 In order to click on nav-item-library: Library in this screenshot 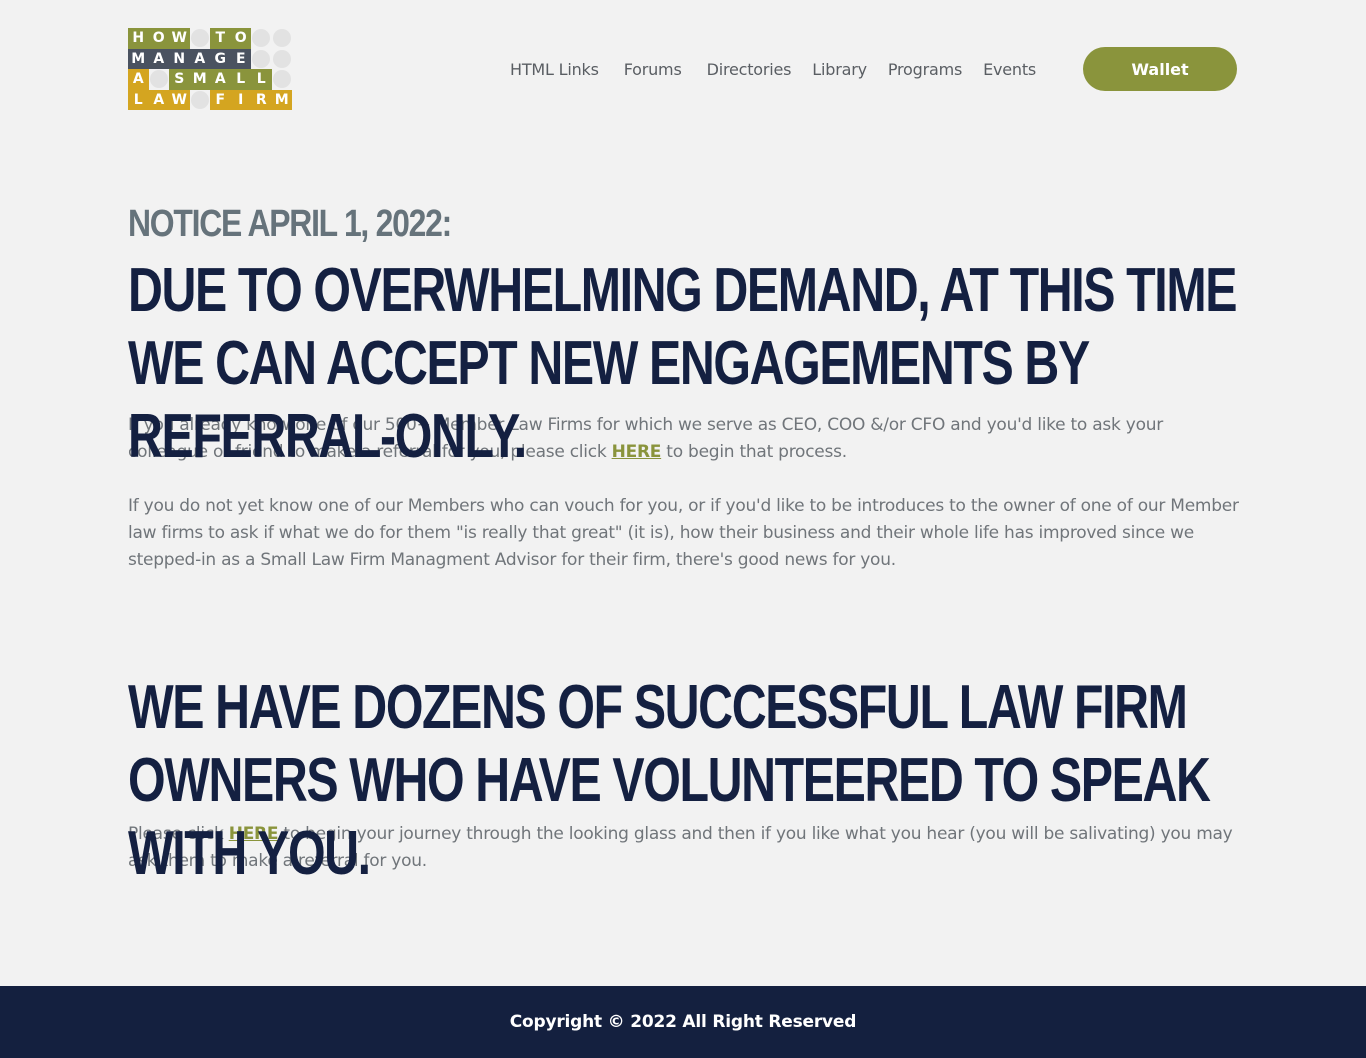, I will do `click(839, 69)`.